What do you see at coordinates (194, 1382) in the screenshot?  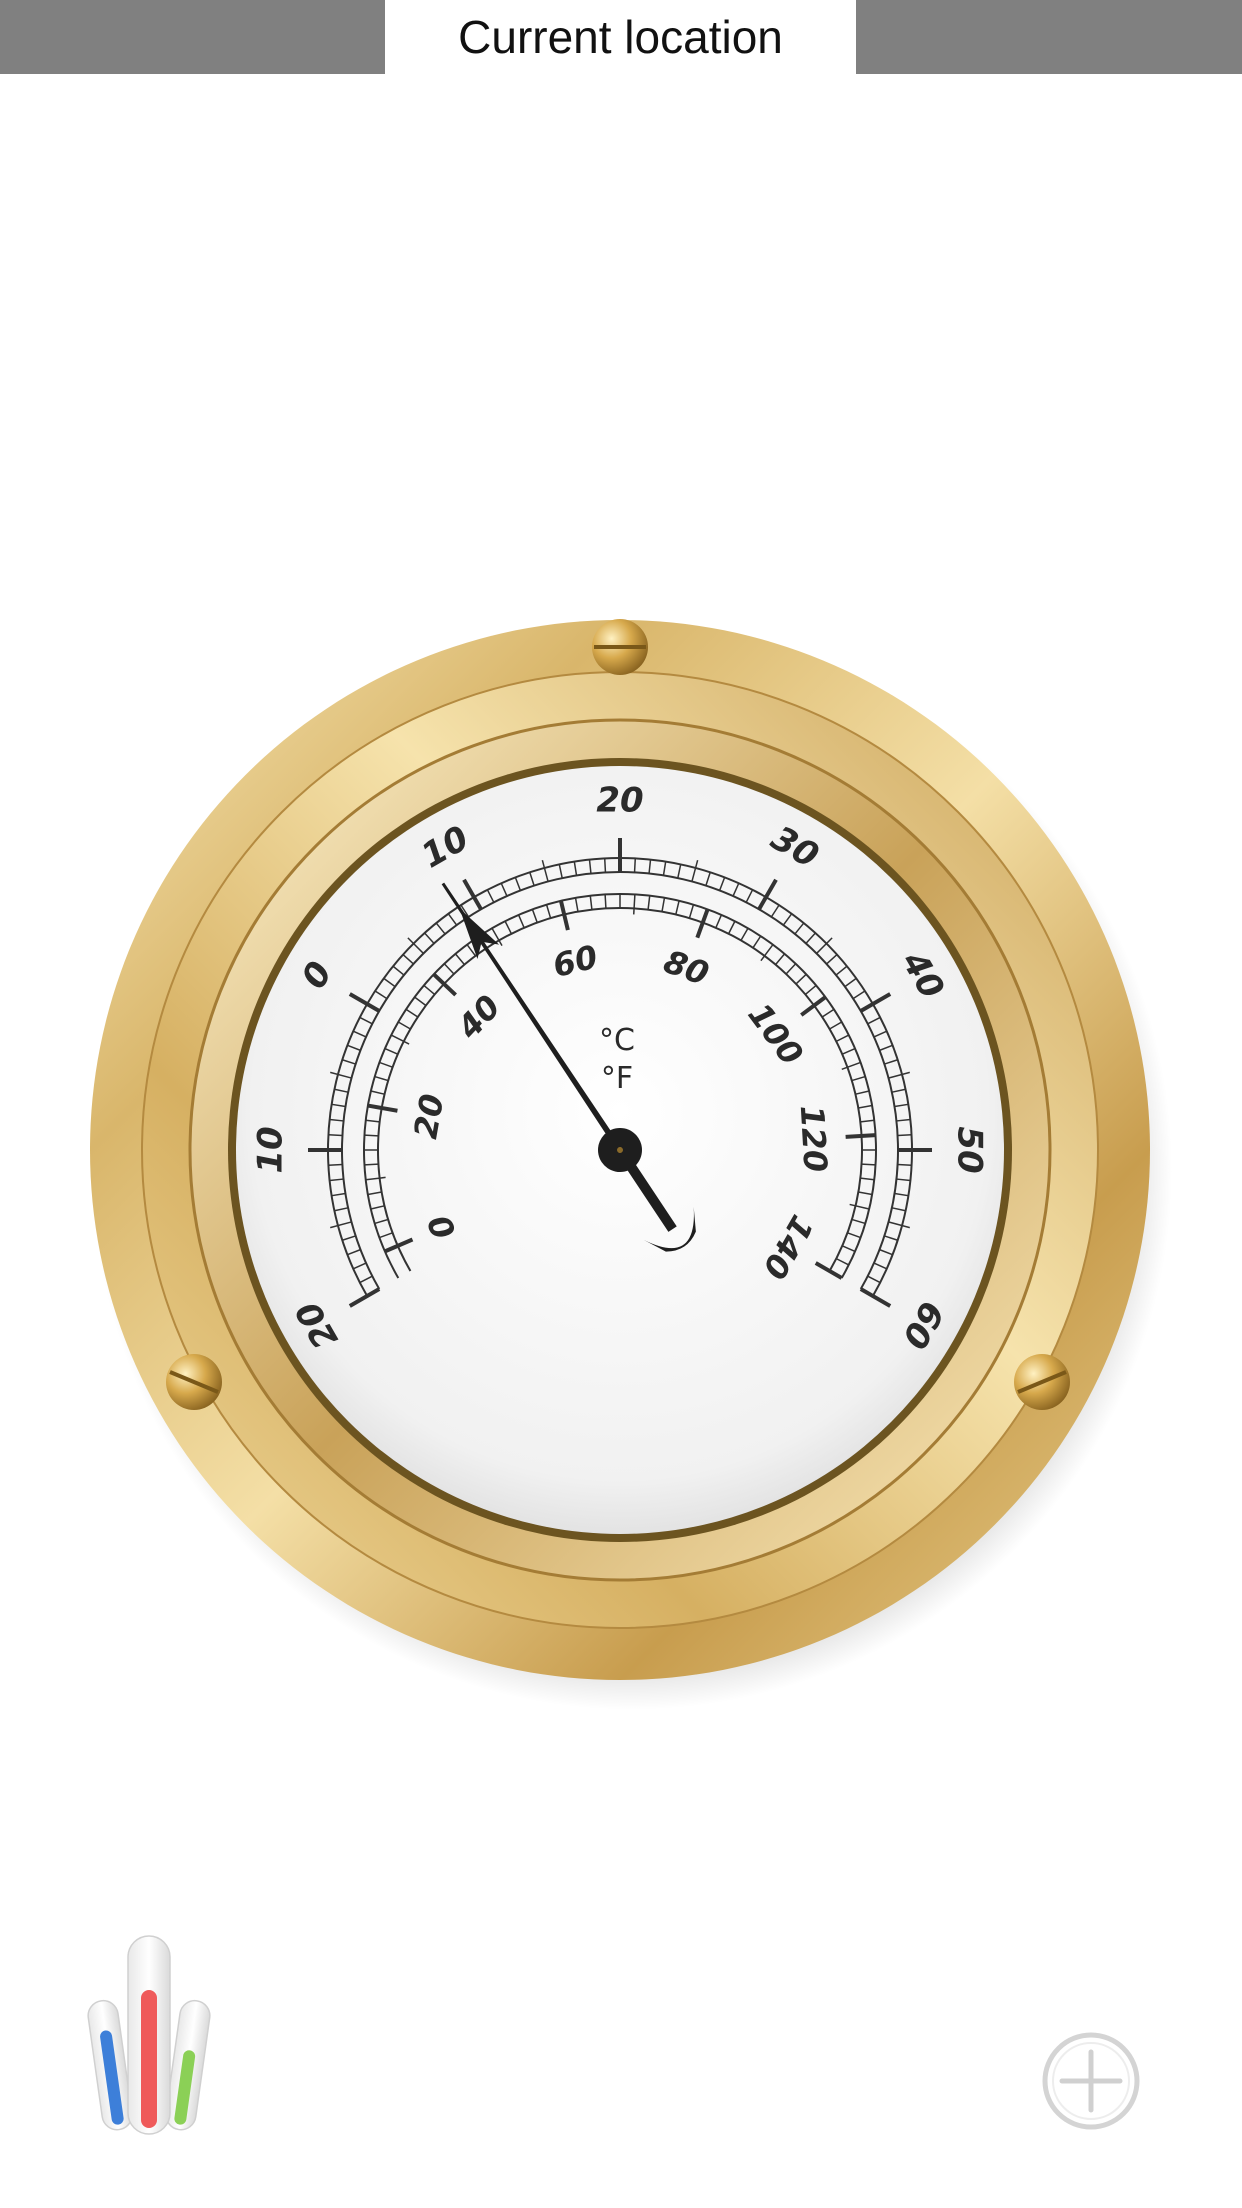 I see `screw-left` at bounding box center [194, 1382].